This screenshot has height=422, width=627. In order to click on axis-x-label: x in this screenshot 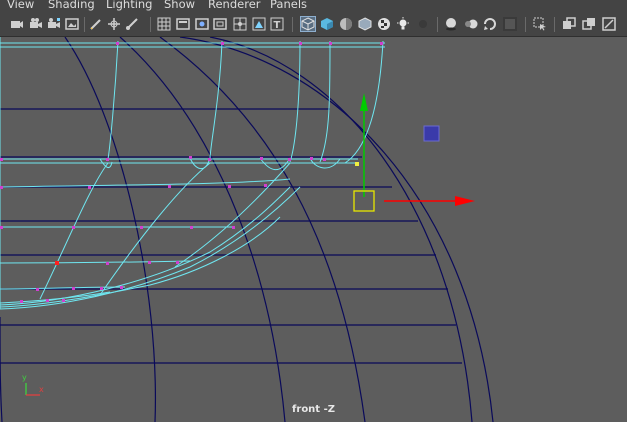, I will do `click(41, 389)`.